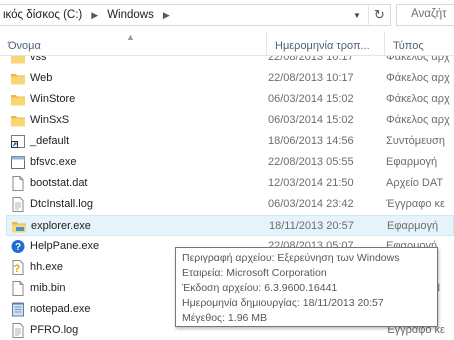 Image resolution: width=454 pixels, height=340 pixels. What do you see at coordinates (415, 141) in the screenshot?
I see `file-type: Συντόμευση` at bounding box center [415, 141].